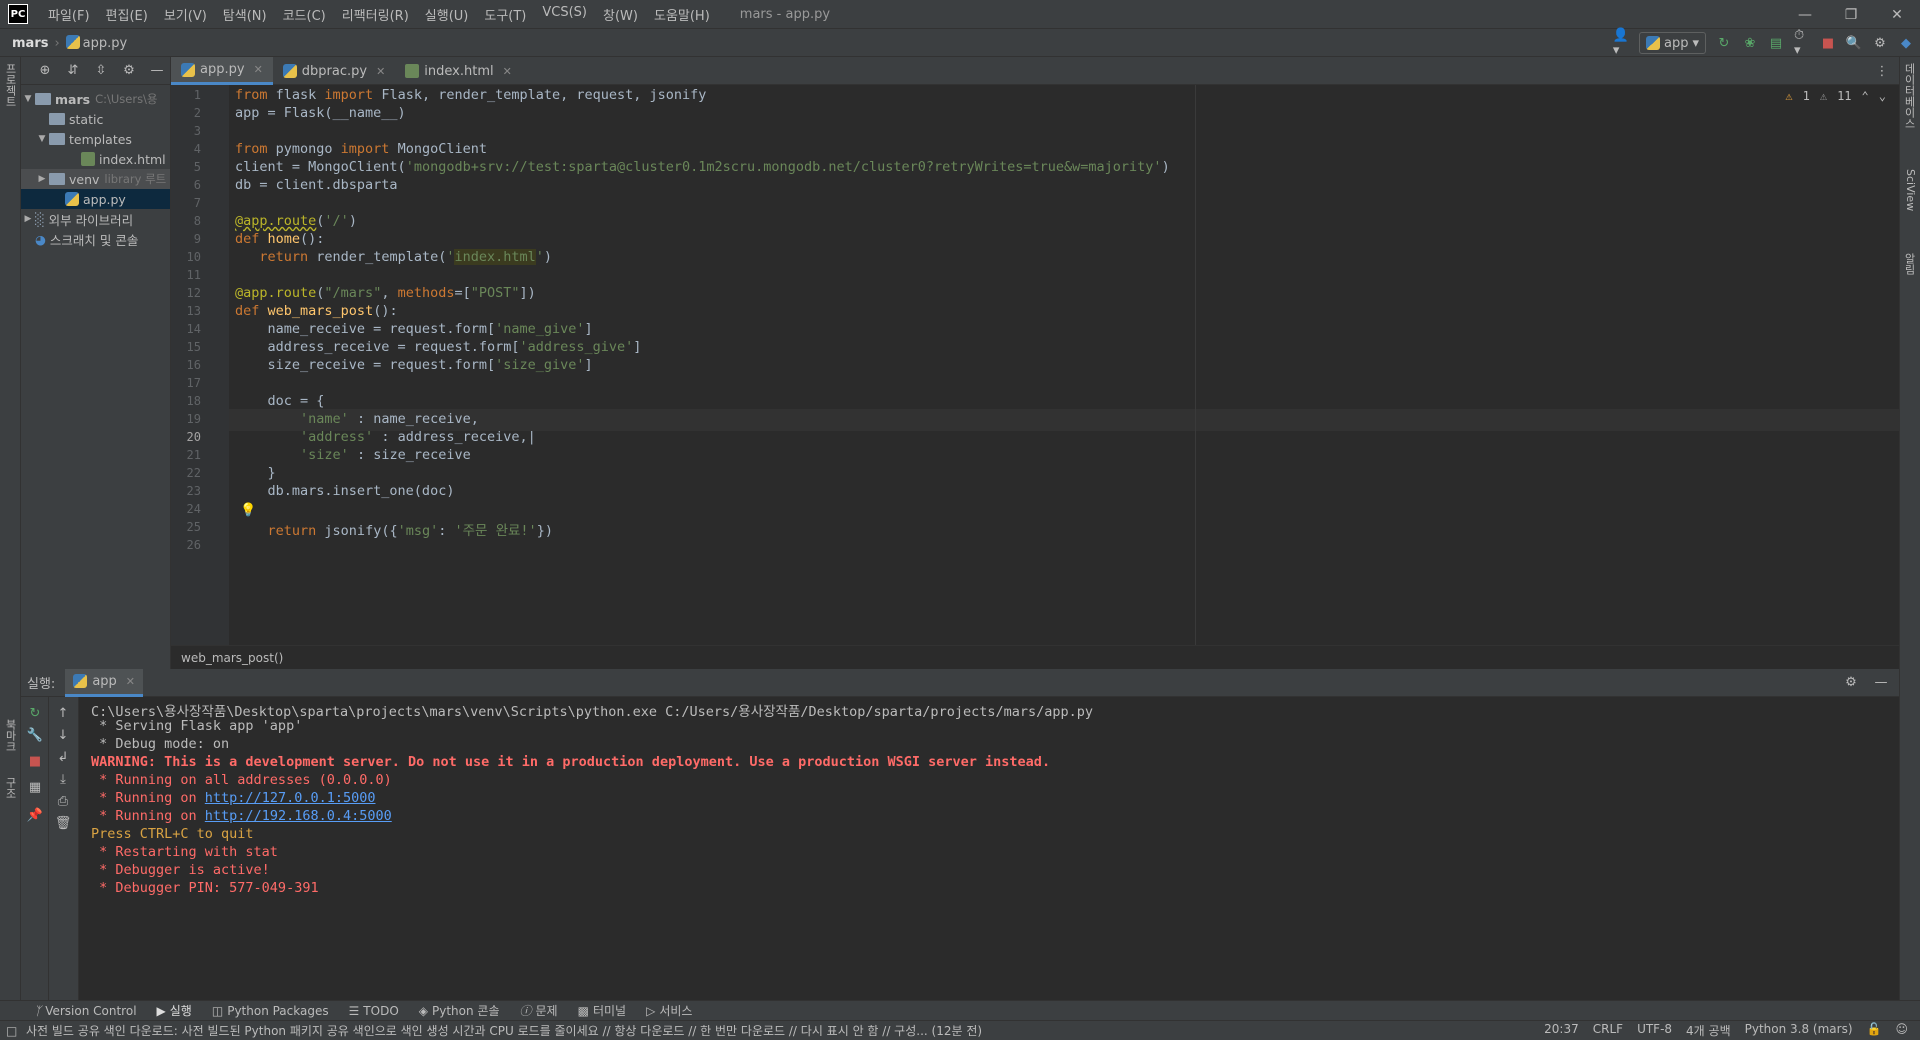 The height and width of the screenshot is (1040, 1920). Describe the element at coordinates (95, 179) in the screenshot. I see `tree-item-venv: ▶ venv library 루트` at that location.